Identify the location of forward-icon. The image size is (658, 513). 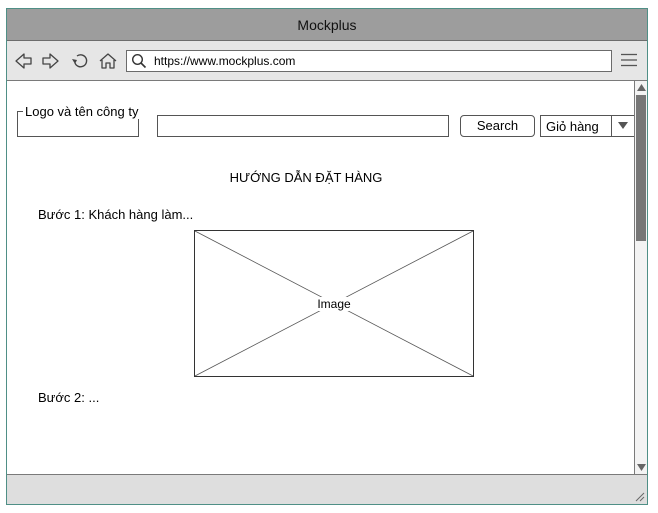
(50, 61).